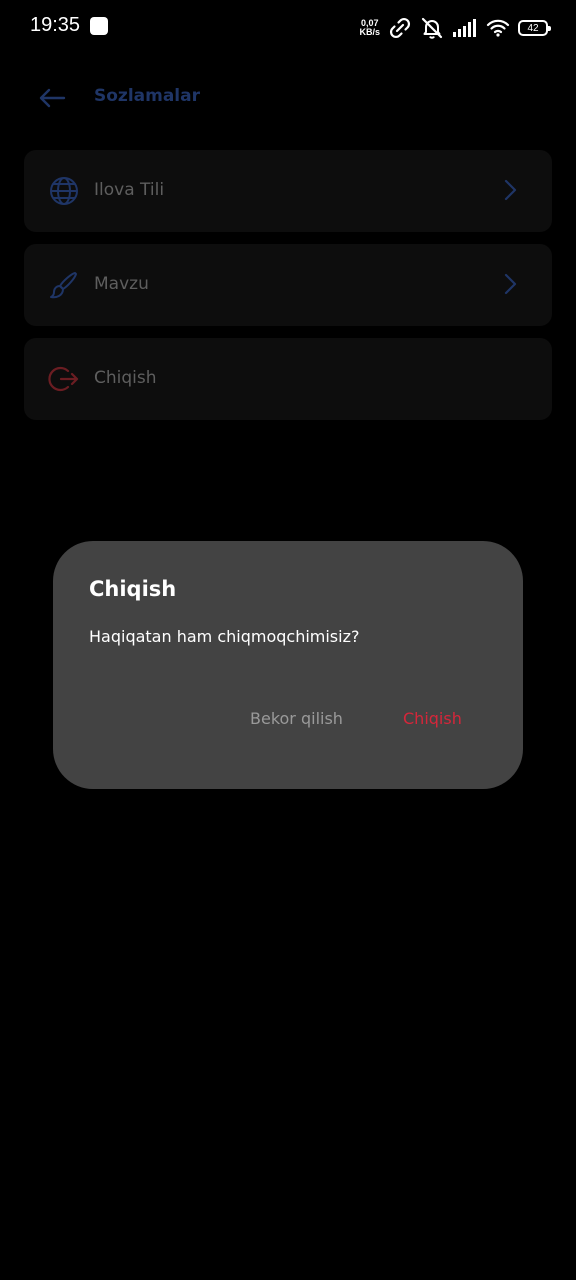 This screenshot has width=576, height=1280. What do you see at coordinates (129, 190) in the screenshot?
I see `menu-item-label: Ilova Tili` at bounding box center [129, 190].